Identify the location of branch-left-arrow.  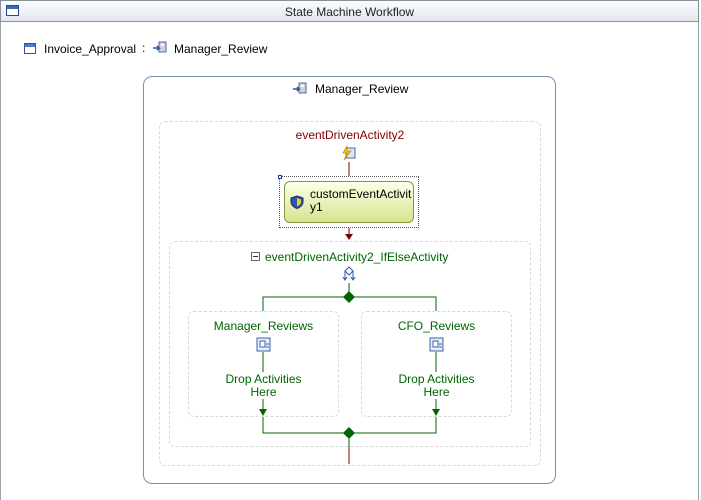
(263, 412).